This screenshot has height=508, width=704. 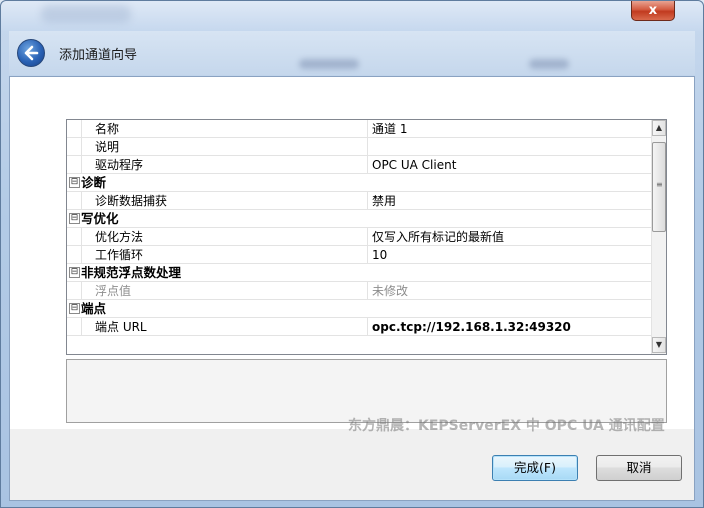 I want to click on back-arrow-icon, so click(x=31, y=53).